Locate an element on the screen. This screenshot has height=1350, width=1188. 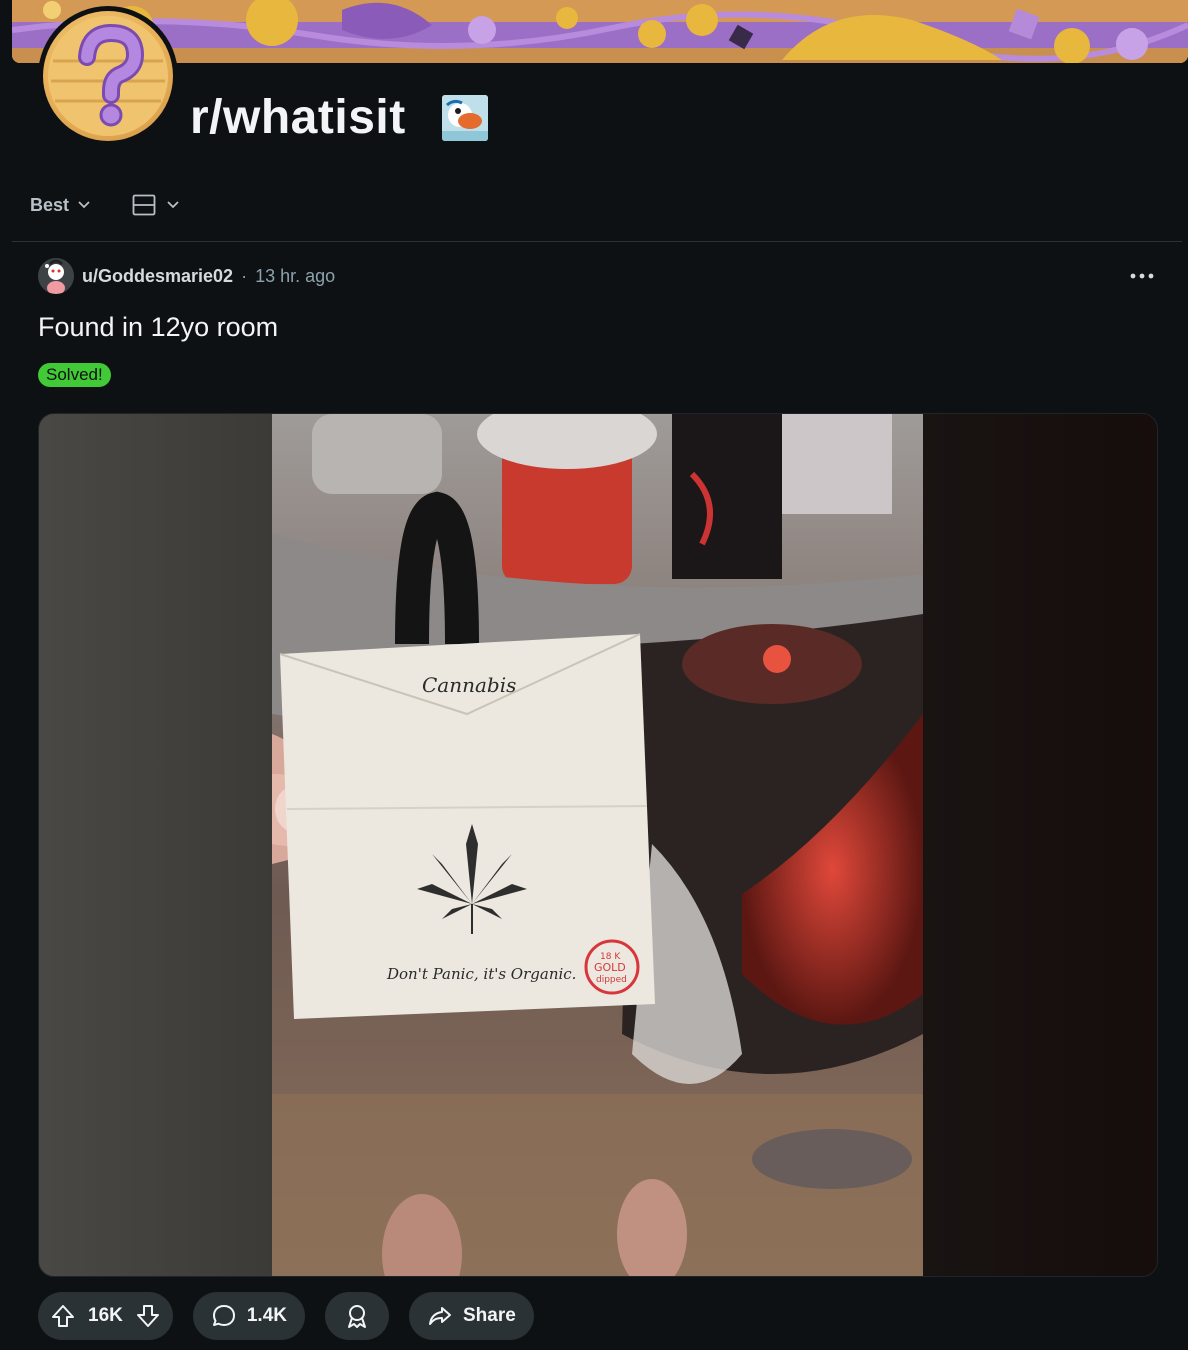
award-icon is located at coordinates (357, 1316).